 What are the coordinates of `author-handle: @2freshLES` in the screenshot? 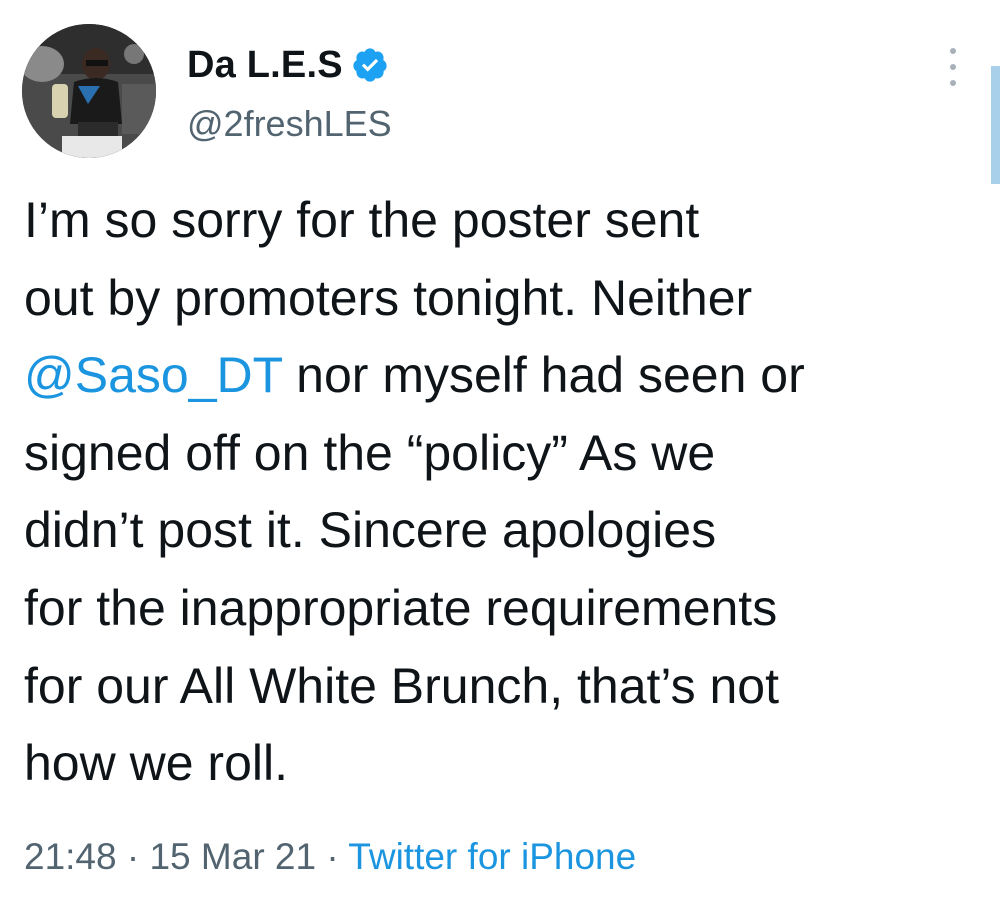 It's located at (289, 124).